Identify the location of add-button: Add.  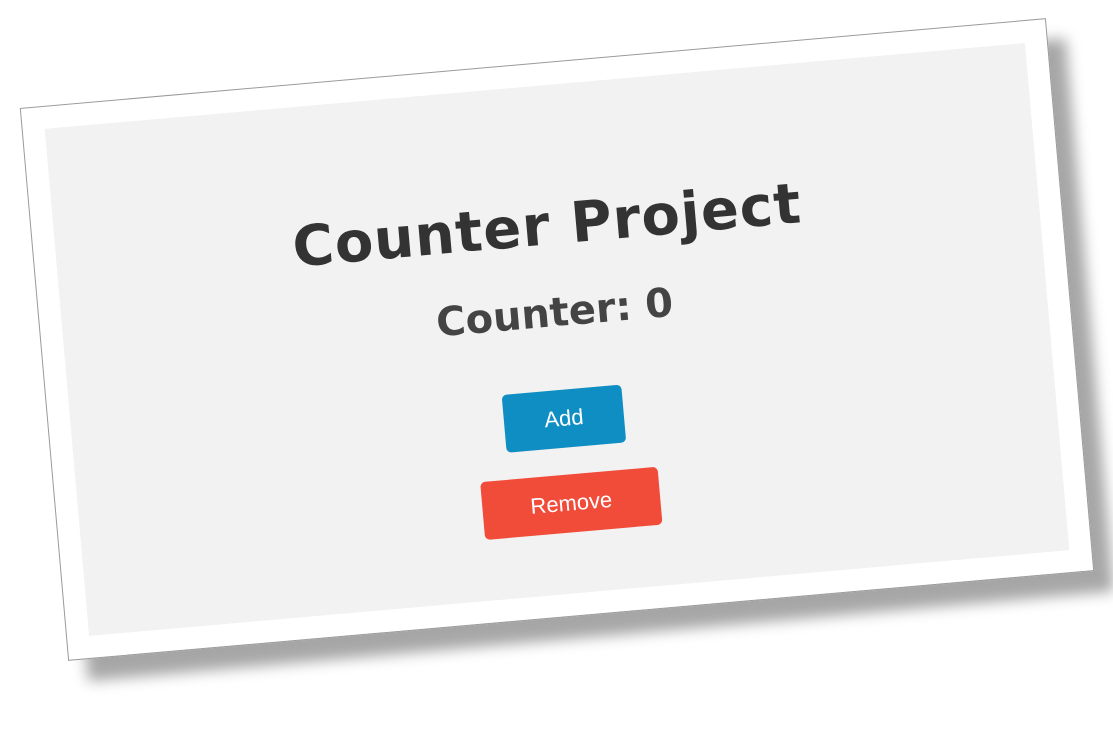
(564, 418).